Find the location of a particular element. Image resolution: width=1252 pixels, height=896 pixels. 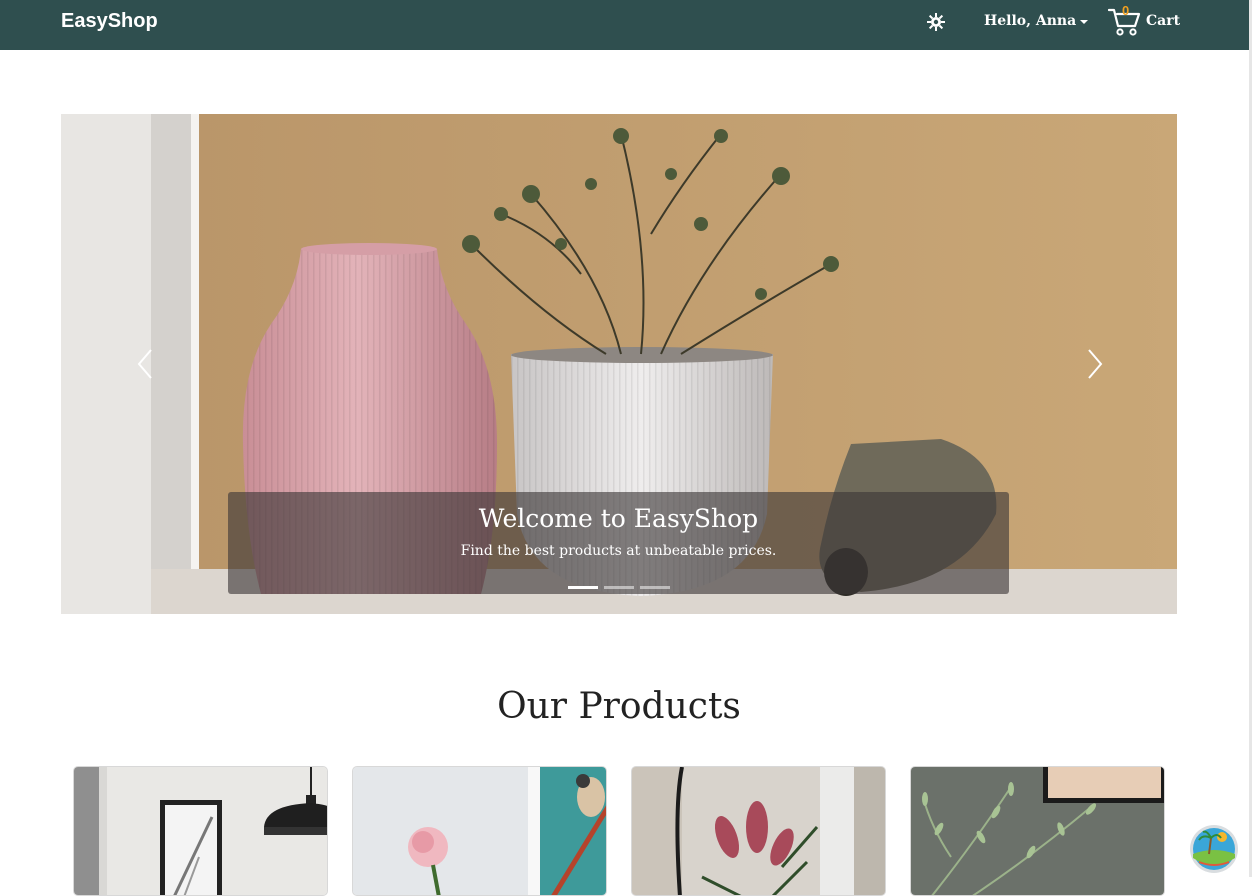

sun-gear-icon is located at coordinates (936, 22).